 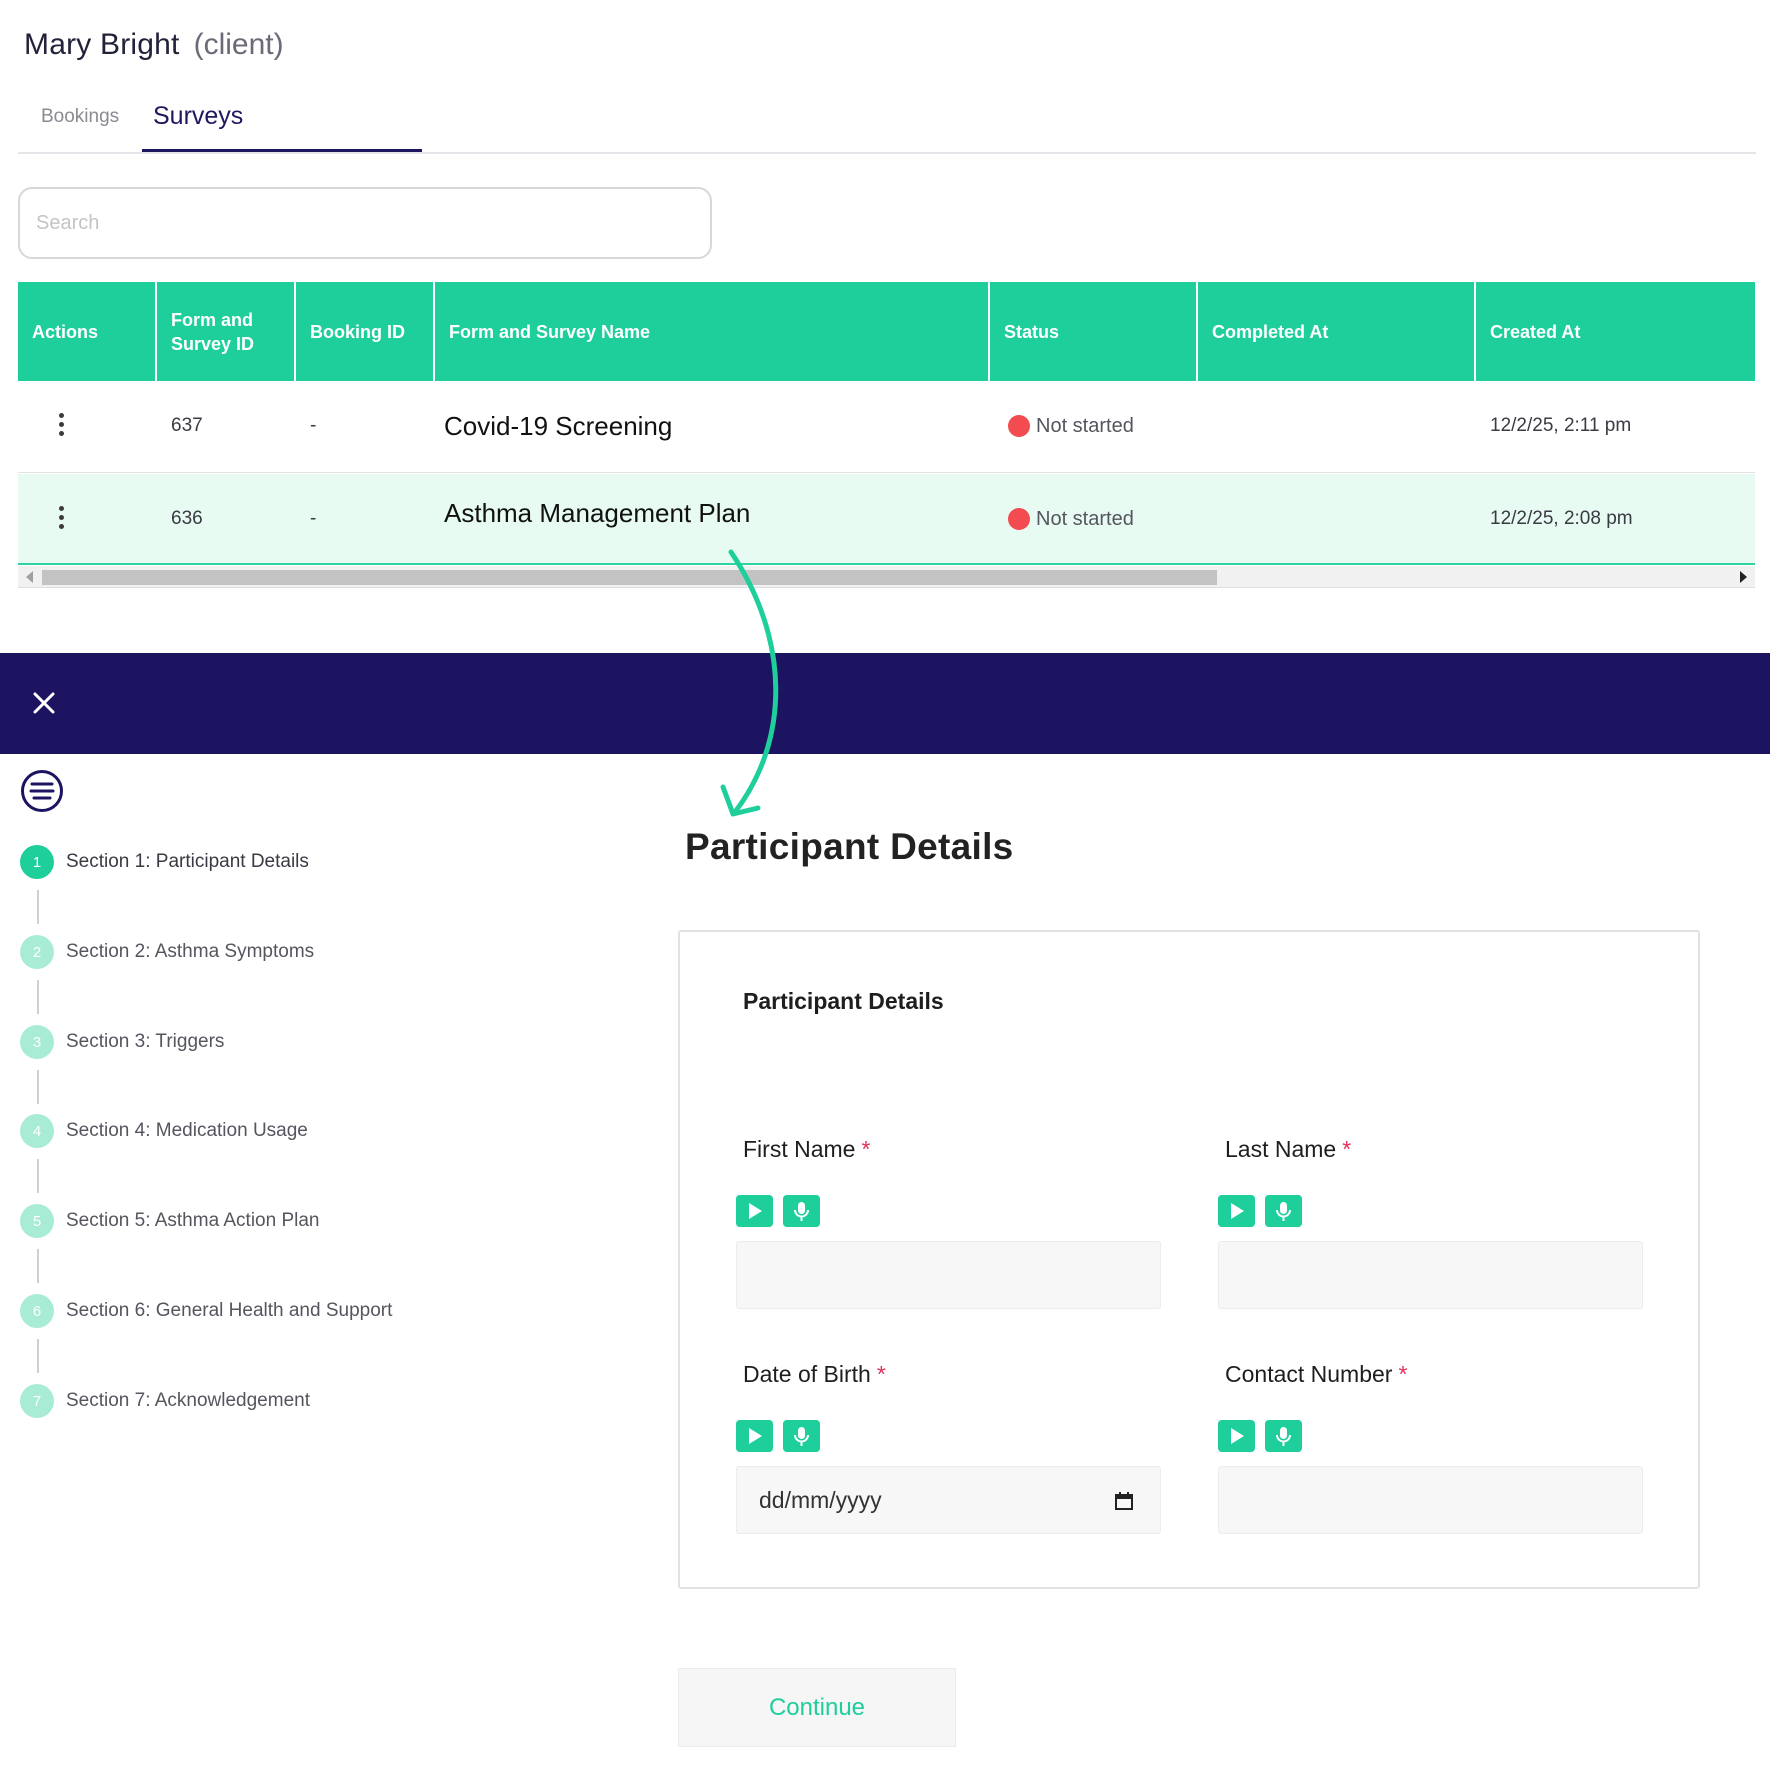 I want to click on page-title: Participant Details, so click(x=849, y=846).